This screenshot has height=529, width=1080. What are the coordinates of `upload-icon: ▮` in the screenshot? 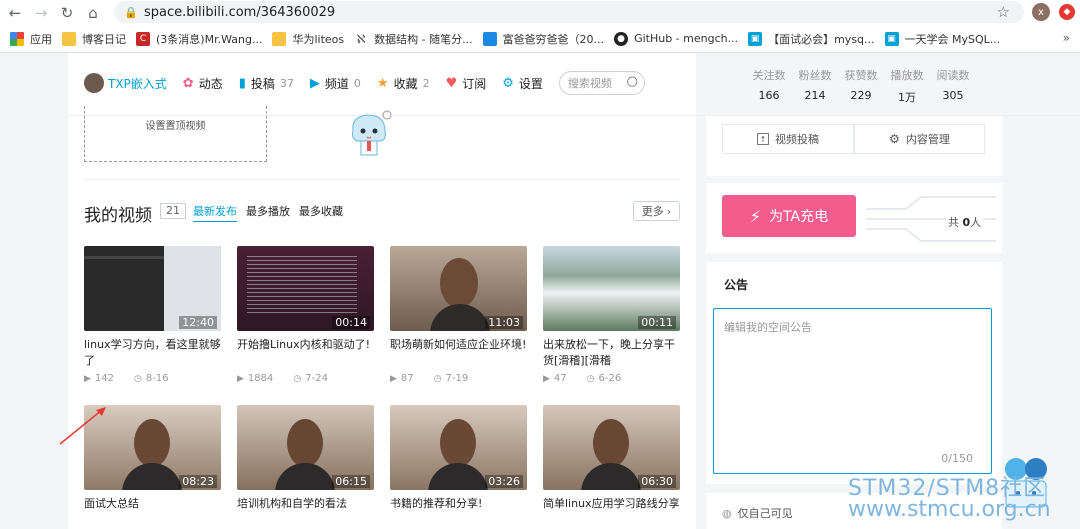 It's located at (242, 83).